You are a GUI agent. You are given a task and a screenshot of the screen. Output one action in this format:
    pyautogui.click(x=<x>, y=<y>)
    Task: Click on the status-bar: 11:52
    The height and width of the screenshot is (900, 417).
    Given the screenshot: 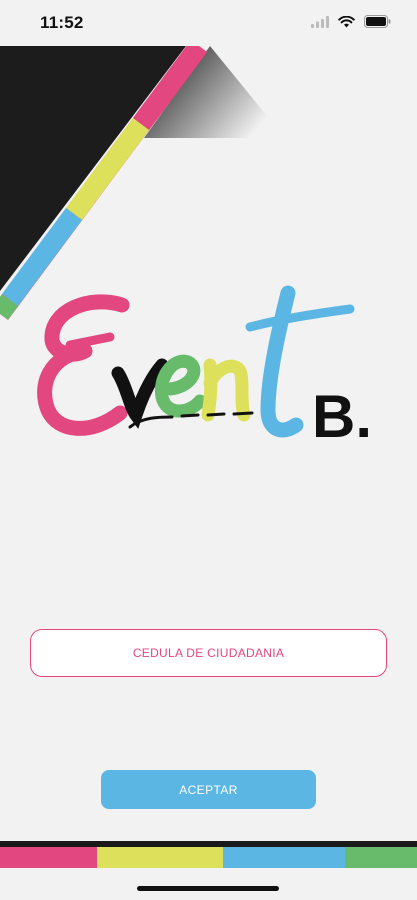 What is the action you would take?
    pyautogui.click(x=208, y=23)
    